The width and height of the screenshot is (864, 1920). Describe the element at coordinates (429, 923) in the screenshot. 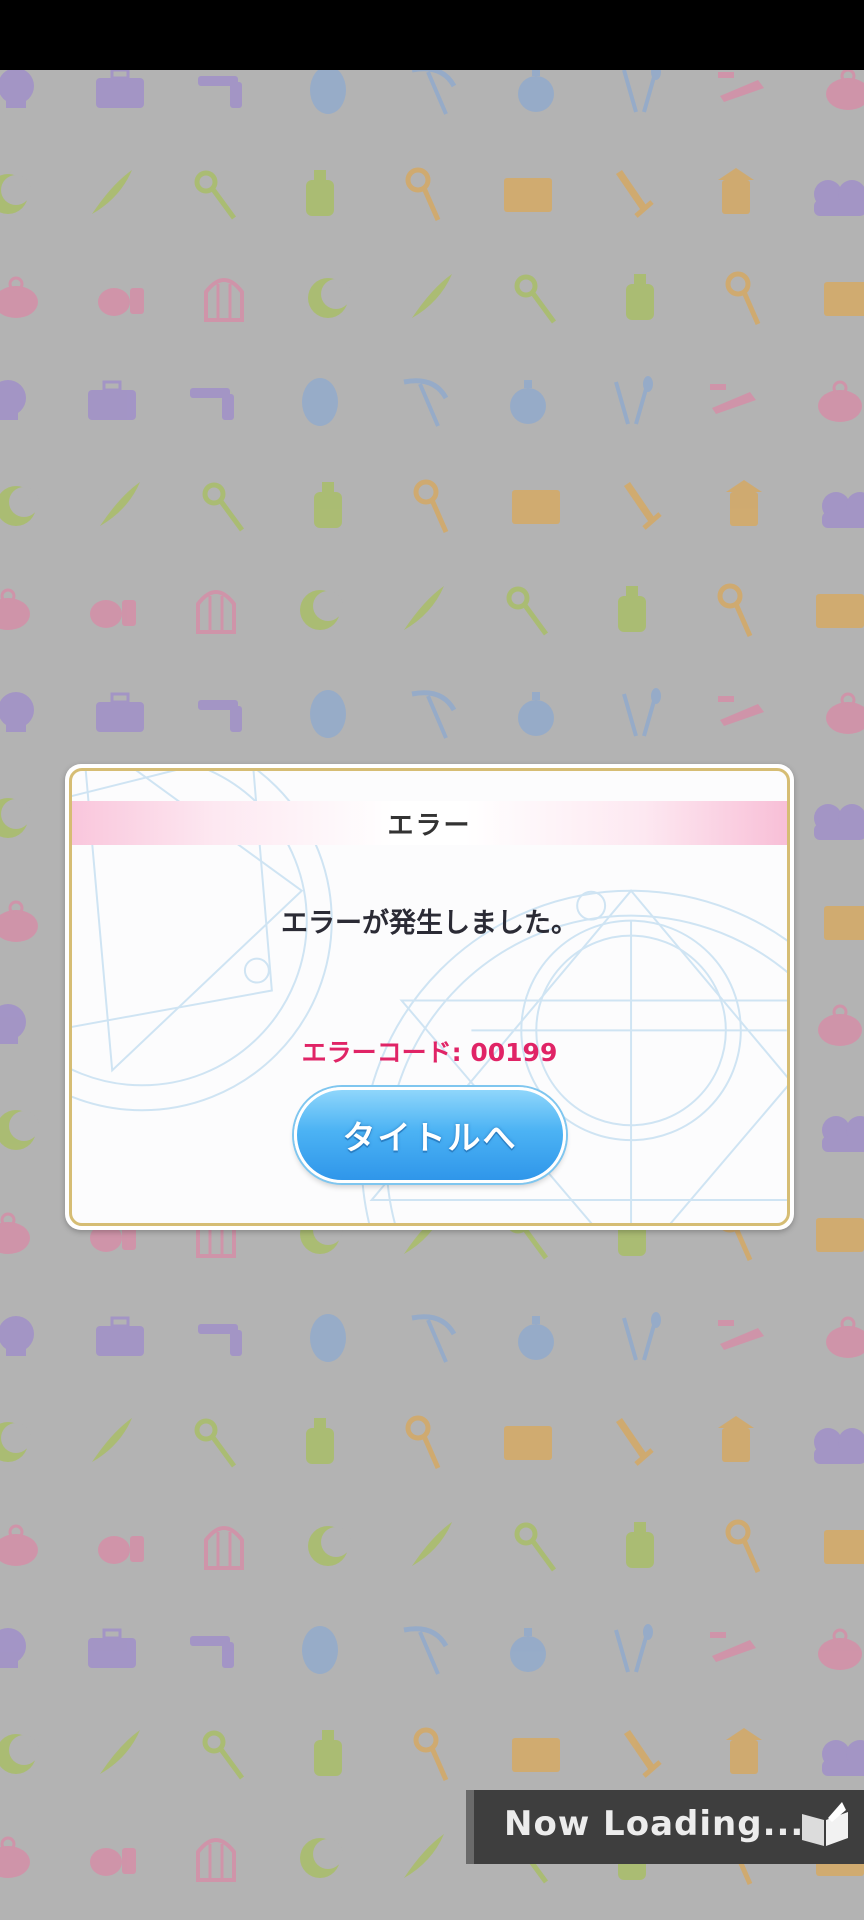

I see `error-message: エラーが発生しました。` at that location.